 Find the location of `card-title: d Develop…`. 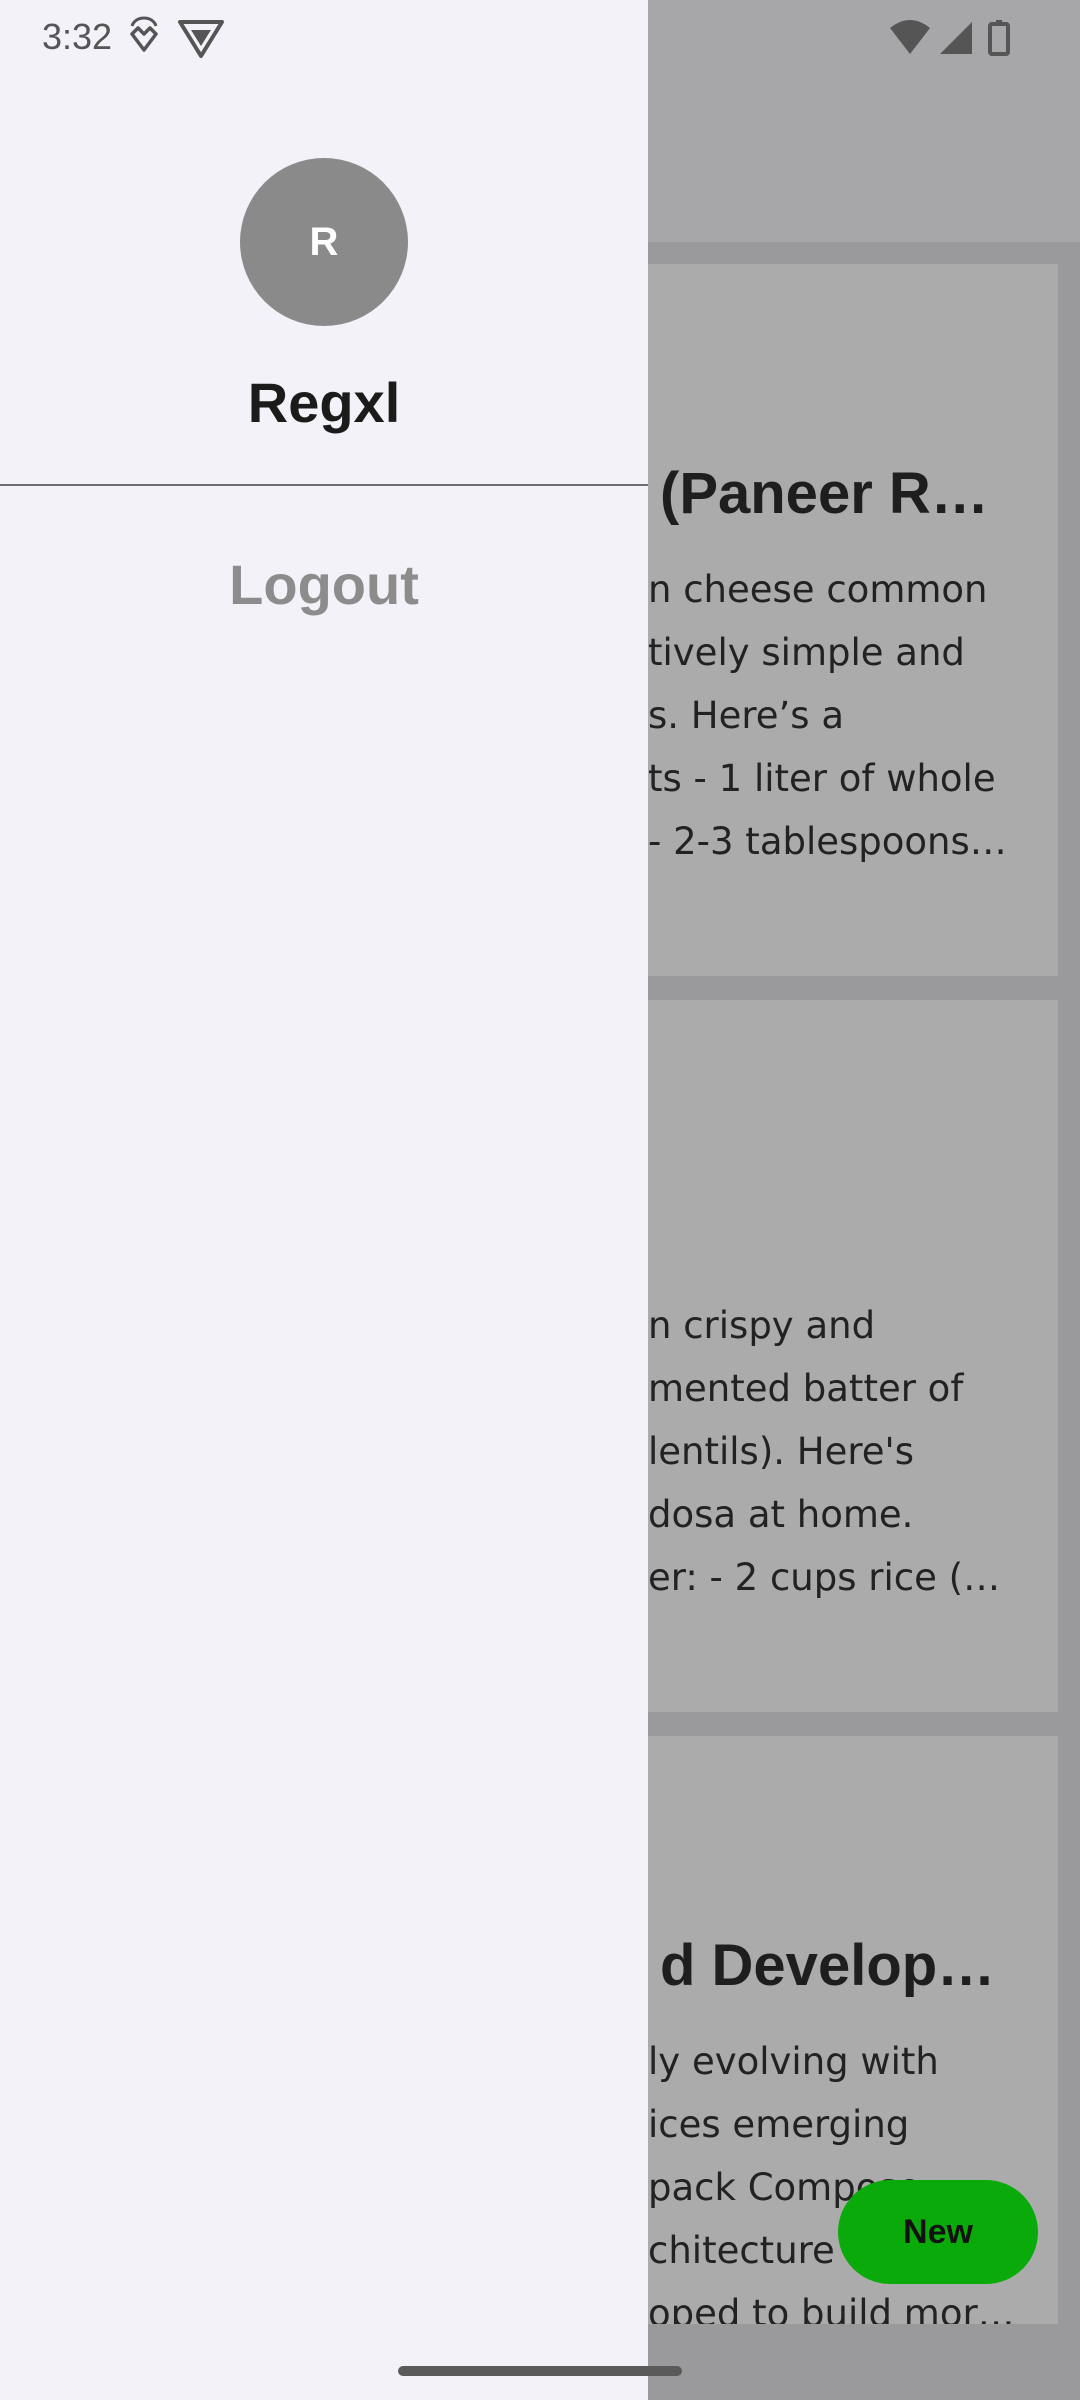

card-title: d Develop… is located at coordinates (828, 1965).